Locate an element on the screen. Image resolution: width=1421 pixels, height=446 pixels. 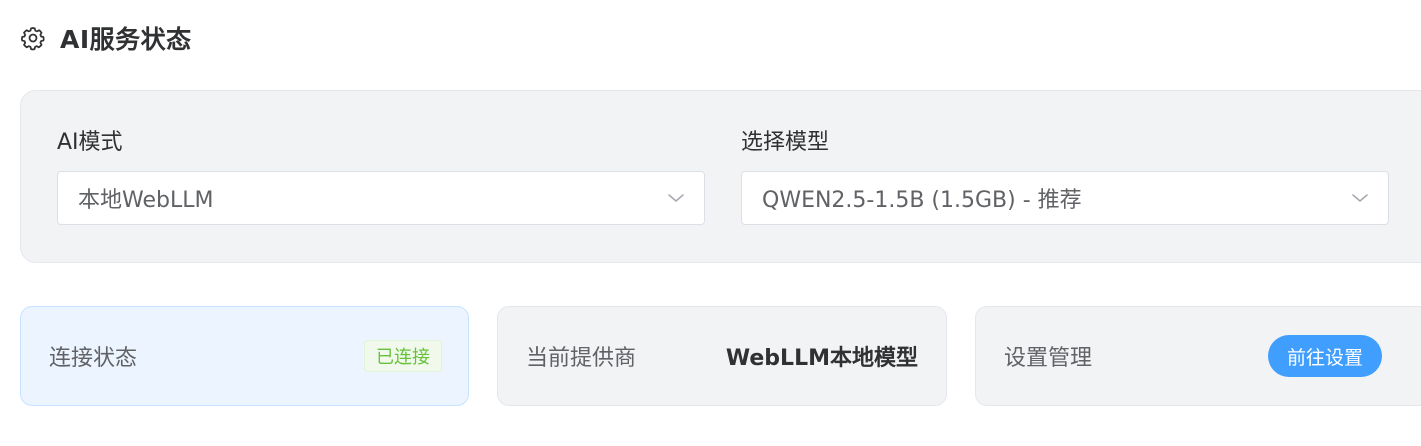
provider-label: 当前提供商 is located at coordinates (581, 358).